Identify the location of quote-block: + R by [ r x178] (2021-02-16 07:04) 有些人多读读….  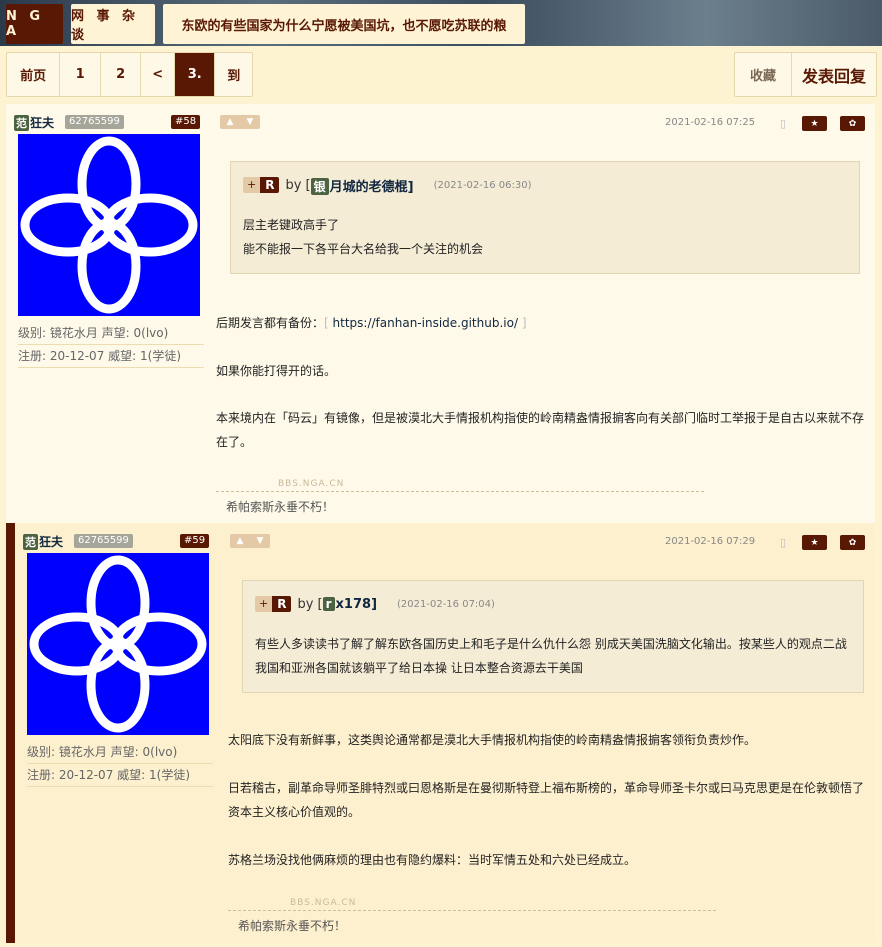
(553, 636).